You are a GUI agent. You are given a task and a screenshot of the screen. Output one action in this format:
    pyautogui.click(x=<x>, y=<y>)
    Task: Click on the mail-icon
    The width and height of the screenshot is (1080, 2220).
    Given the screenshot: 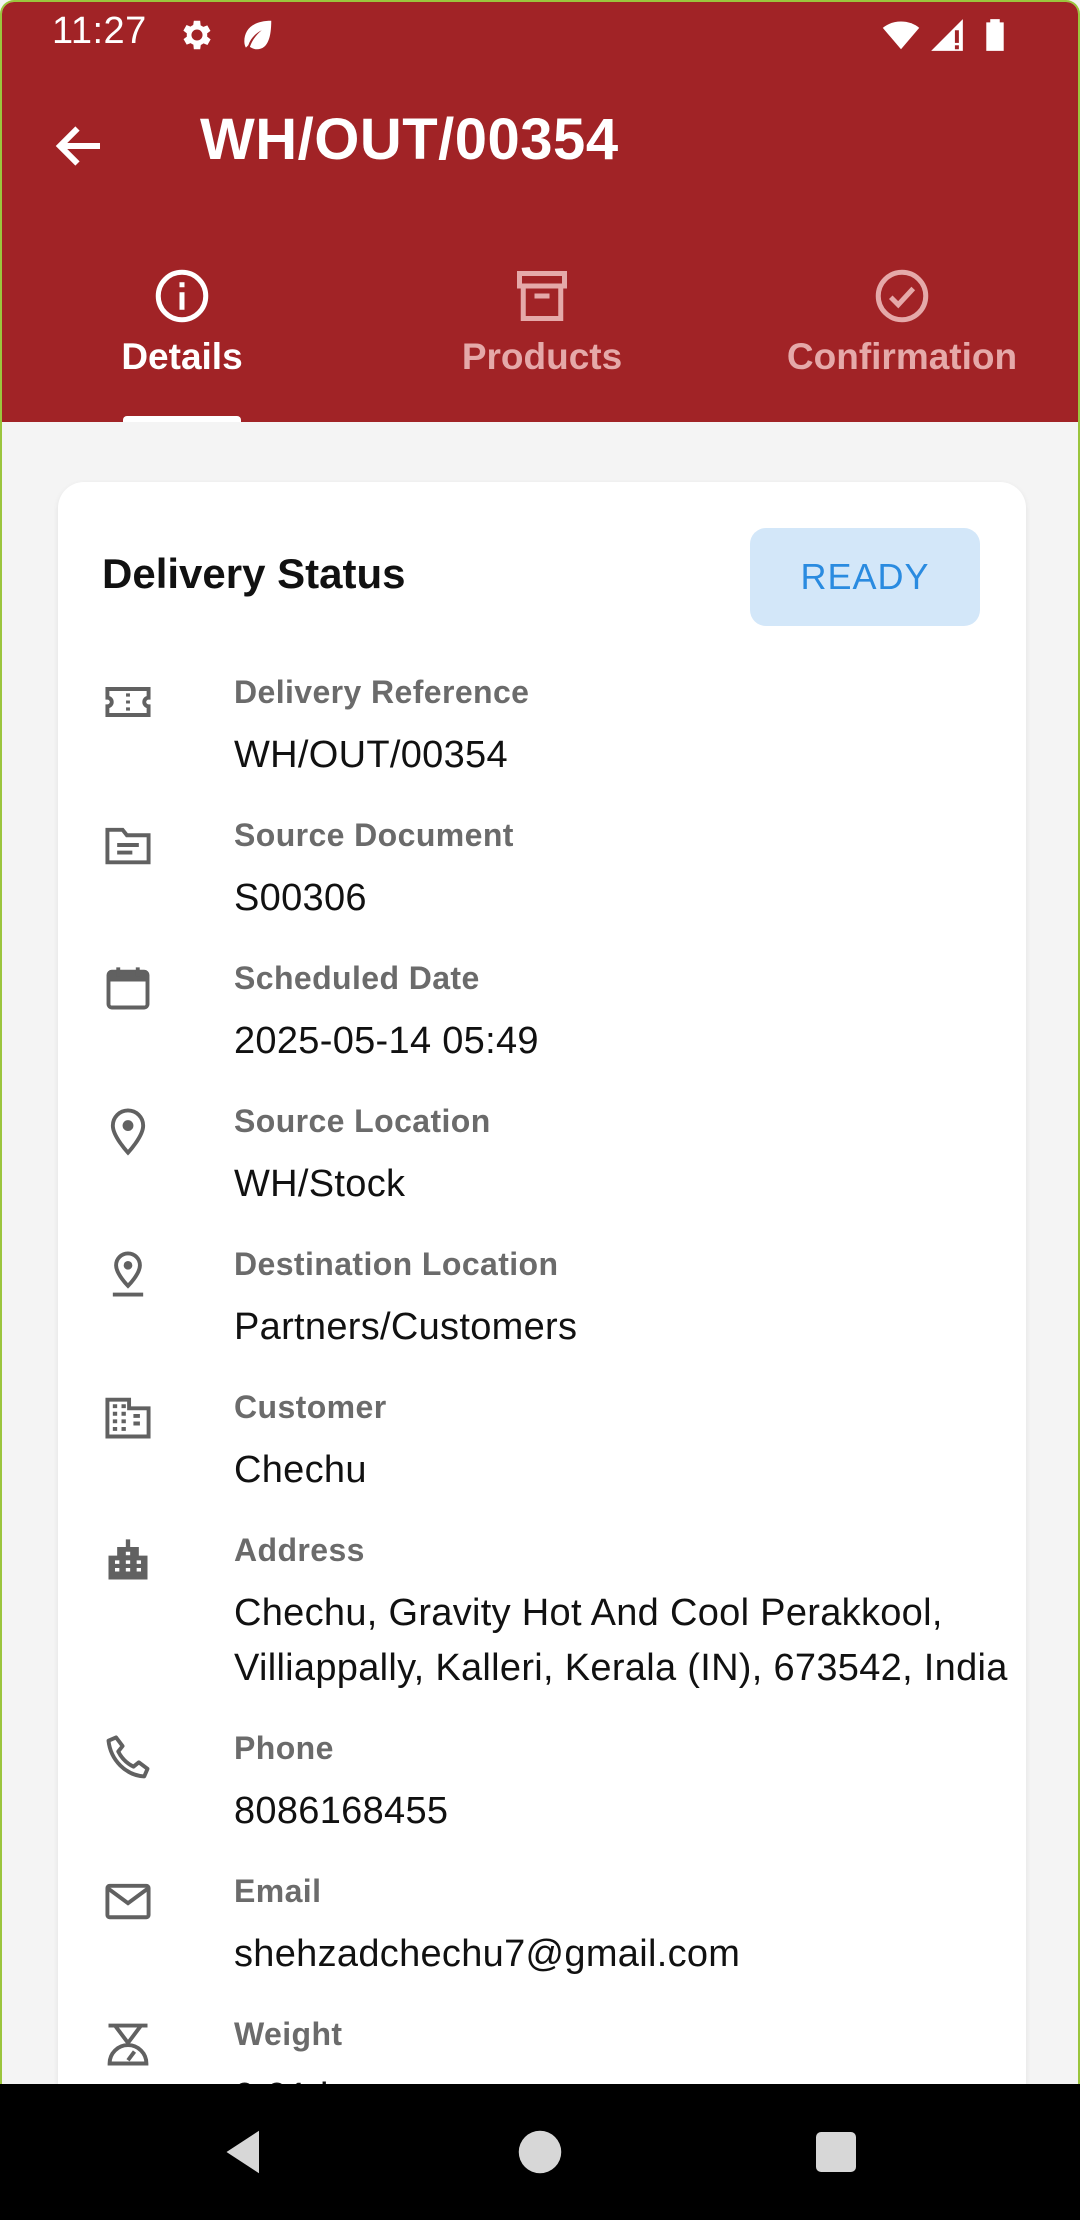 What is the action you would take?
    pyautogui.click(x=128, y=1901)
    